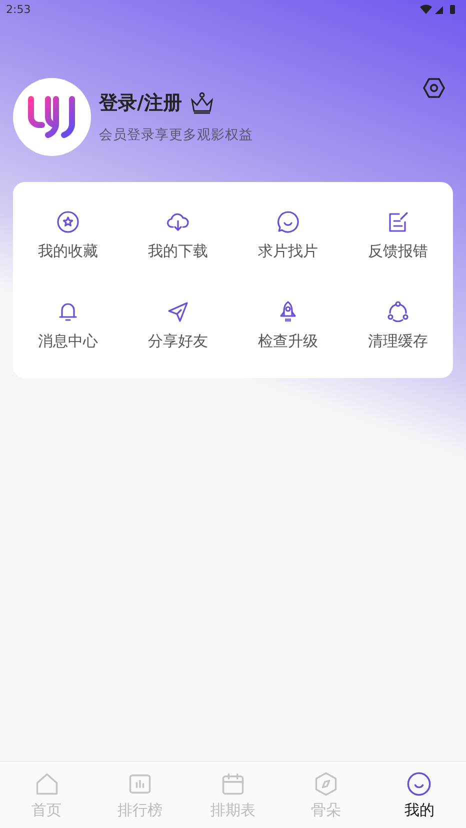 This screenshot has height=828, width=466. Describe the element at coordinates (419, 783) in the screenshot. I see `smiley-icon` at that location.